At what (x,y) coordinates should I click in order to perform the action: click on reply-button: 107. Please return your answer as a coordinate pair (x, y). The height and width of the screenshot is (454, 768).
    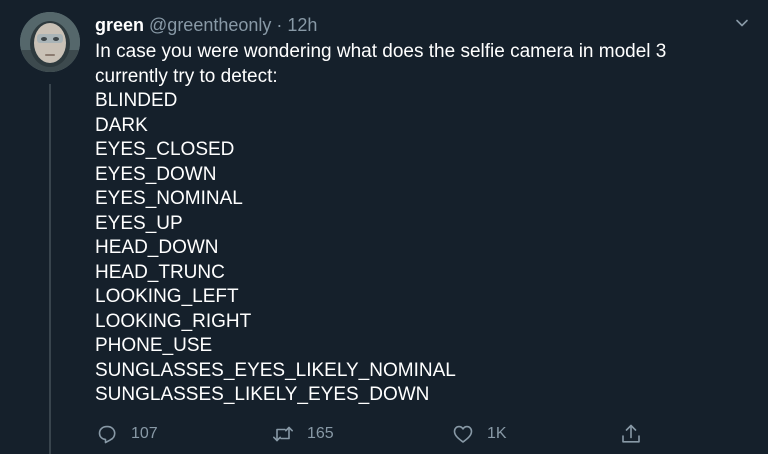
    Looking at the image, I should click on (126, 434).